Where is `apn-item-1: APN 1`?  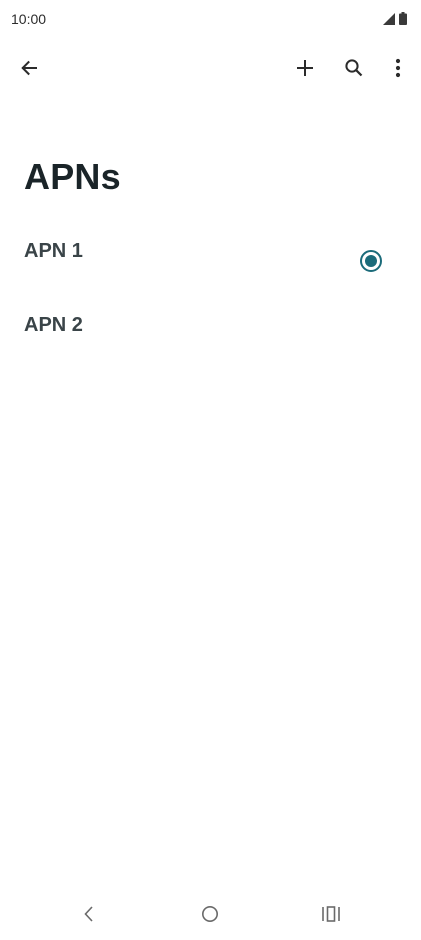 apn-item-1: APN 1 is located at coordinates (210, 255).